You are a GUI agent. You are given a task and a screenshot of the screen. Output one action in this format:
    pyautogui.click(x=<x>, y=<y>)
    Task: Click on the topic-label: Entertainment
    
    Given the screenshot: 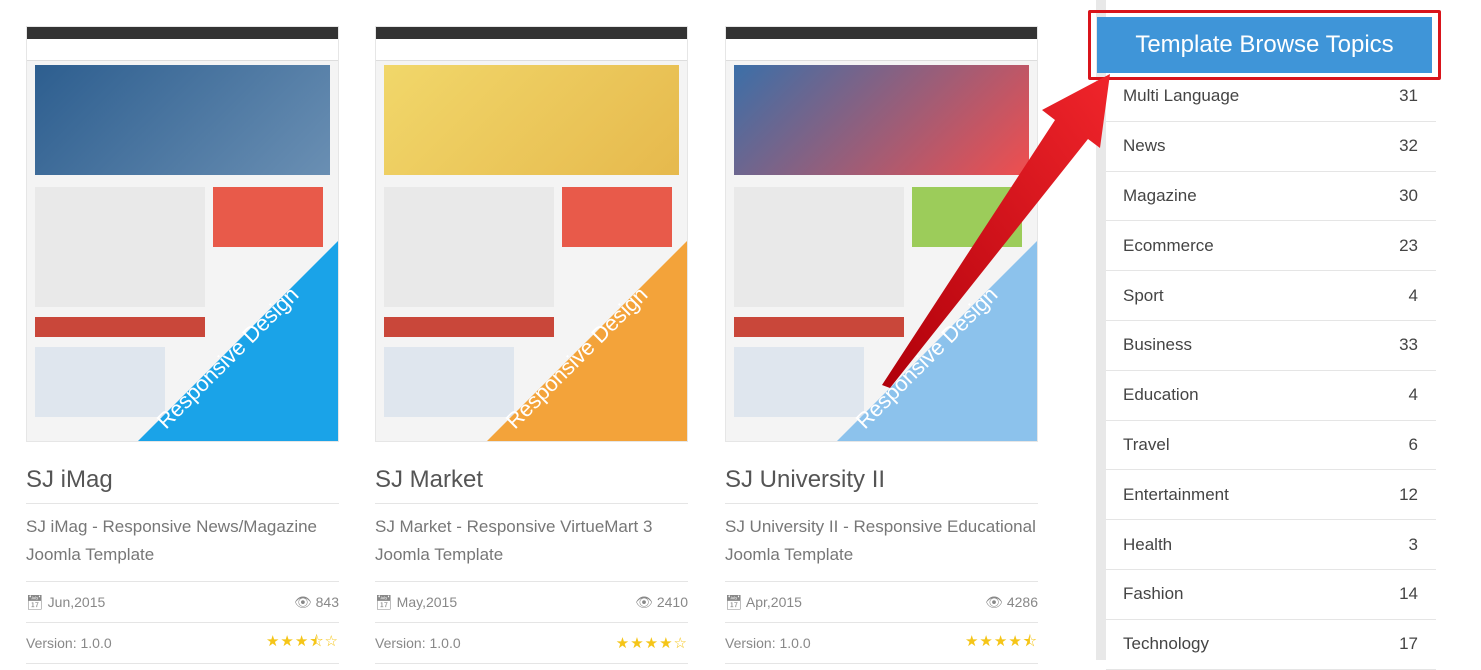 What is the action you would take?
    pyautogui.click(x=1176, y=494)
    